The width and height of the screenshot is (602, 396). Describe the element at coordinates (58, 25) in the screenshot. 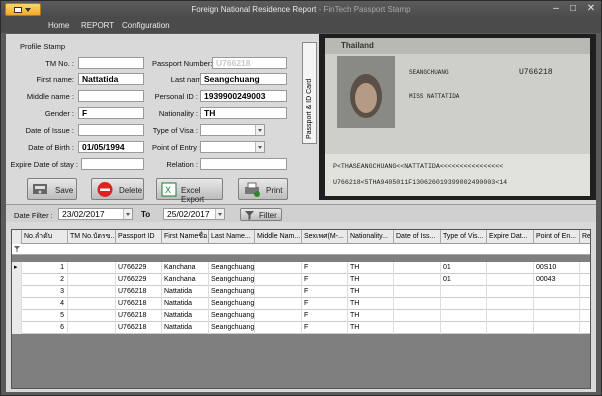

I see `menu-home: Home` at that location.